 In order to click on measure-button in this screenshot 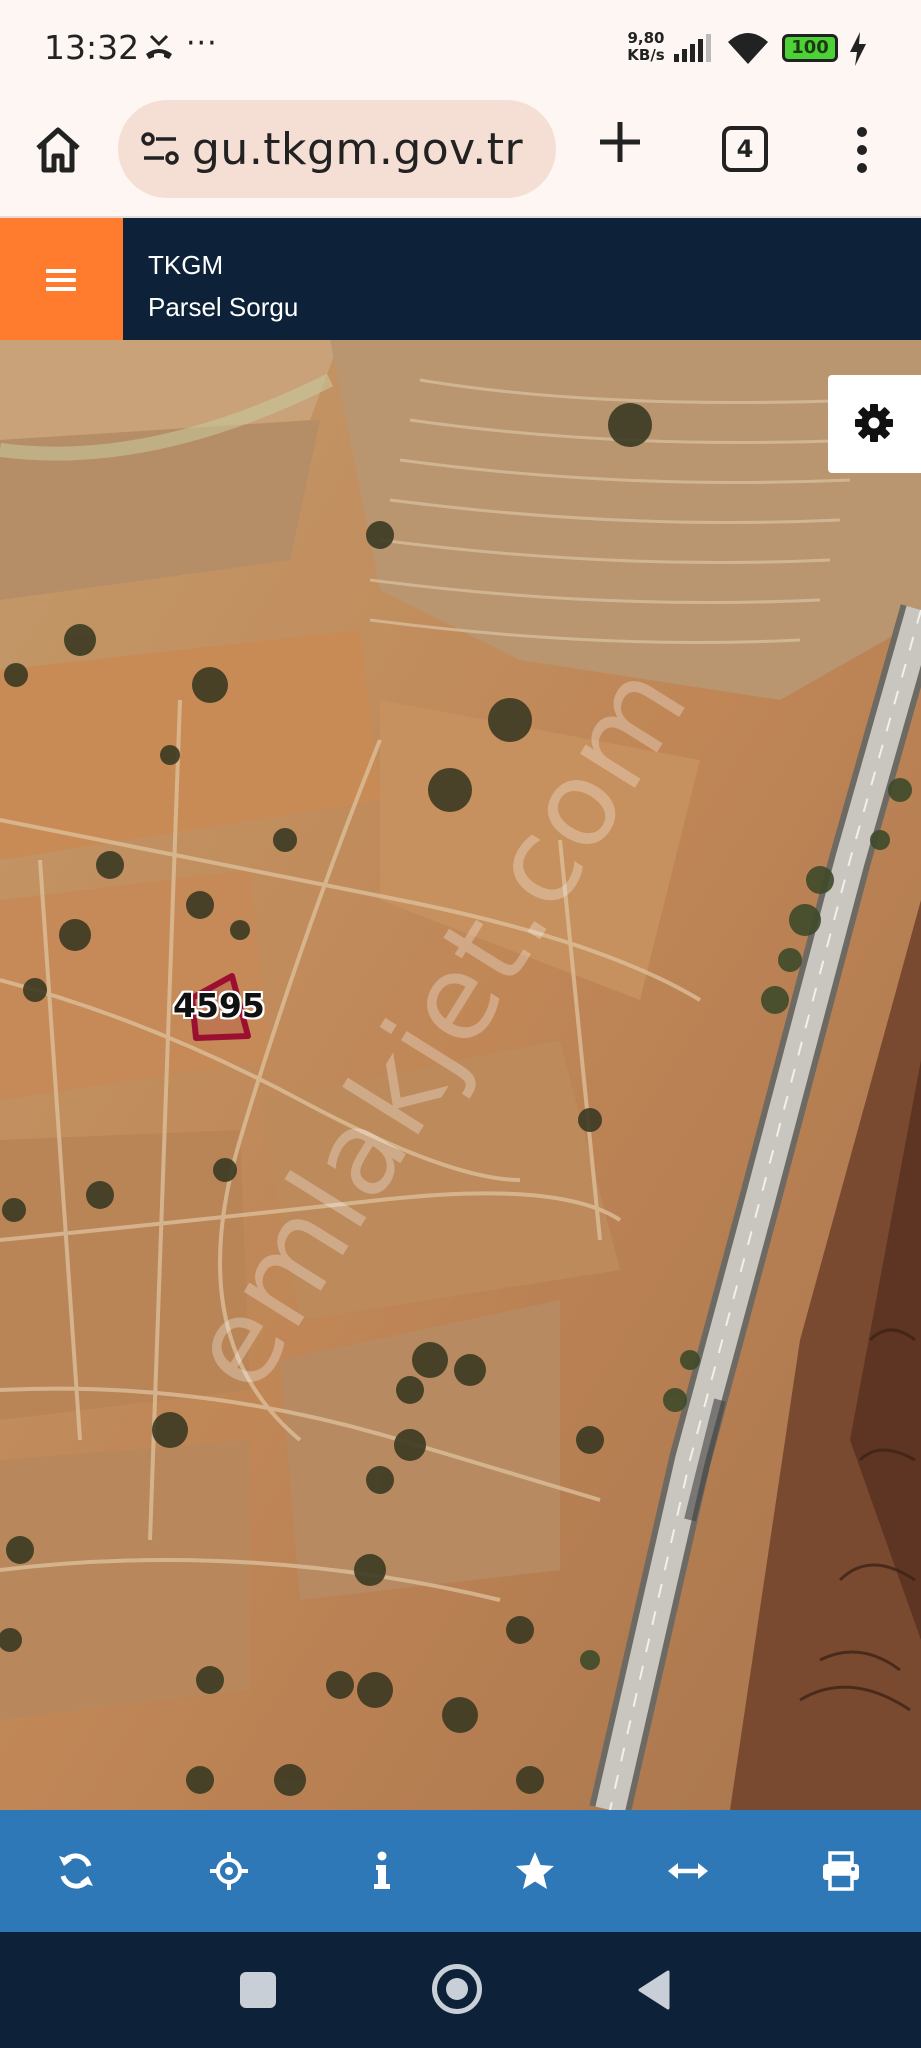, I will do `click(688, 1871)`.